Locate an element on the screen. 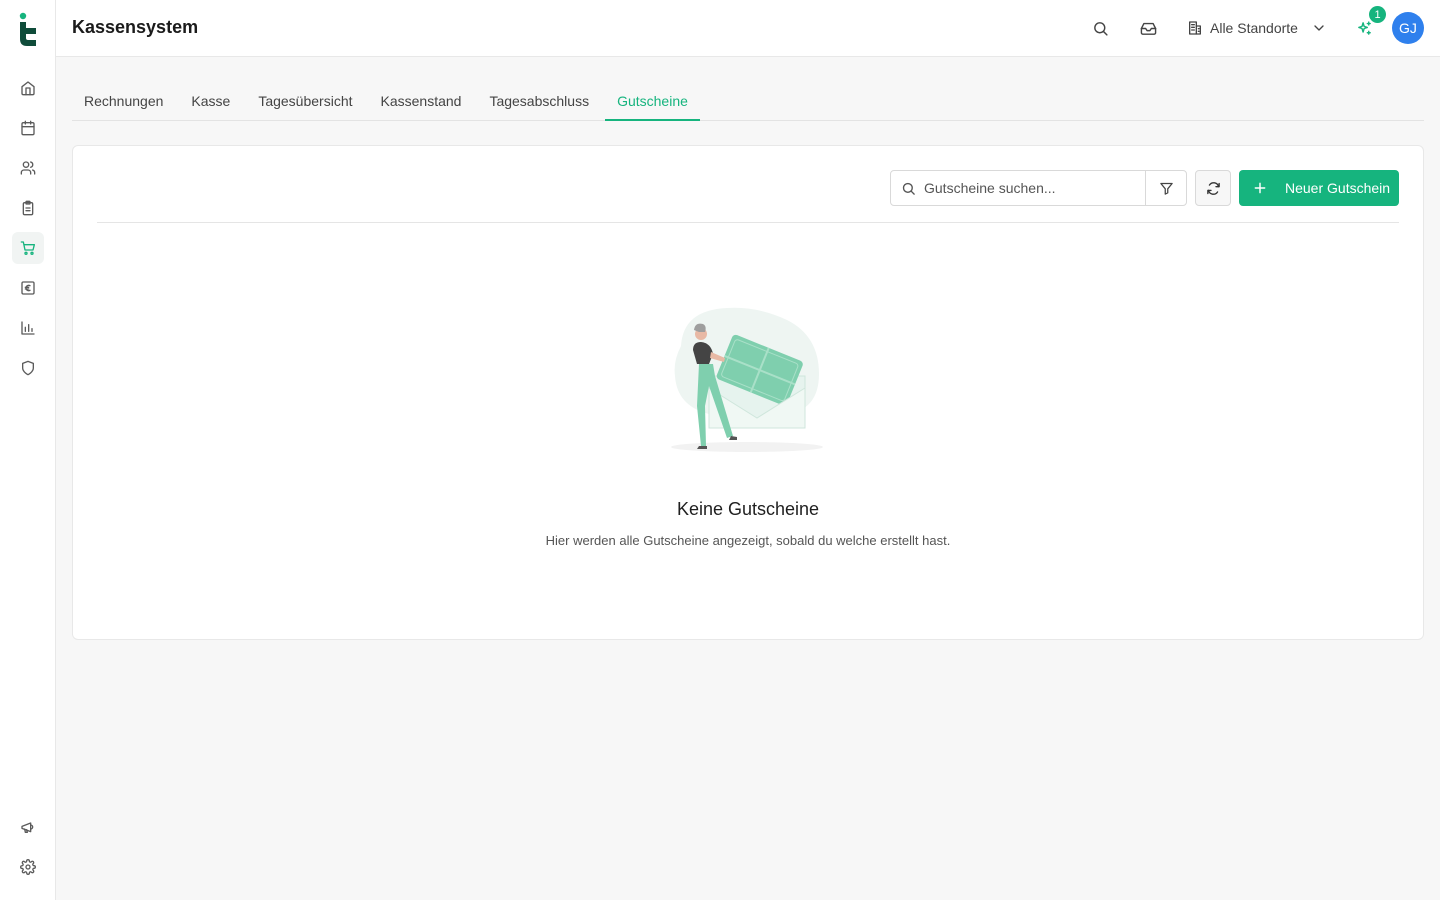 Image resolution: width=1440 pixels, height=900 pixels. search-box is located at coordinates (1018, 188).